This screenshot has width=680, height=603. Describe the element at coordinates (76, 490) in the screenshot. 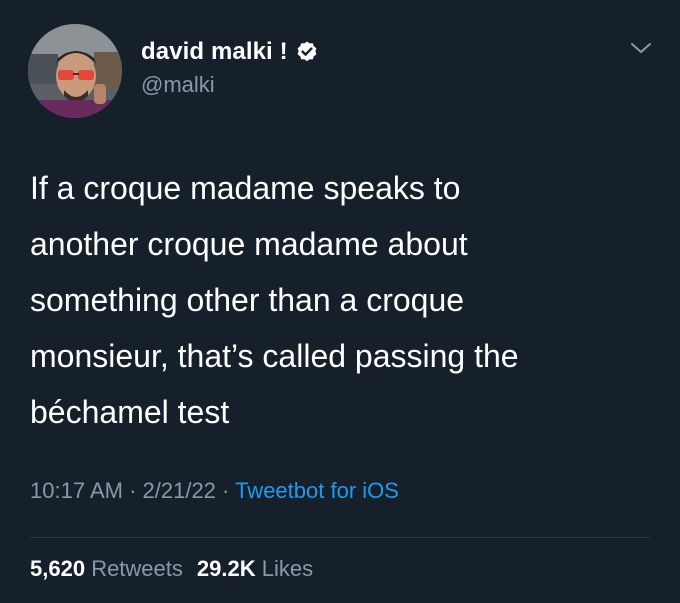

I see `tweet-time: 10:17 AM` at that location.